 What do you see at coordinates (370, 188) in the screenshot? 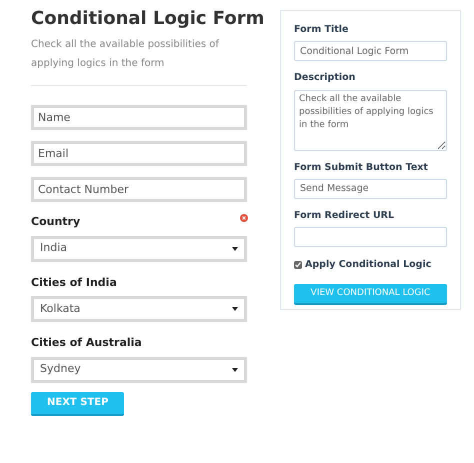
I see `text-field: Send Message` at bounding box center [370, 188].